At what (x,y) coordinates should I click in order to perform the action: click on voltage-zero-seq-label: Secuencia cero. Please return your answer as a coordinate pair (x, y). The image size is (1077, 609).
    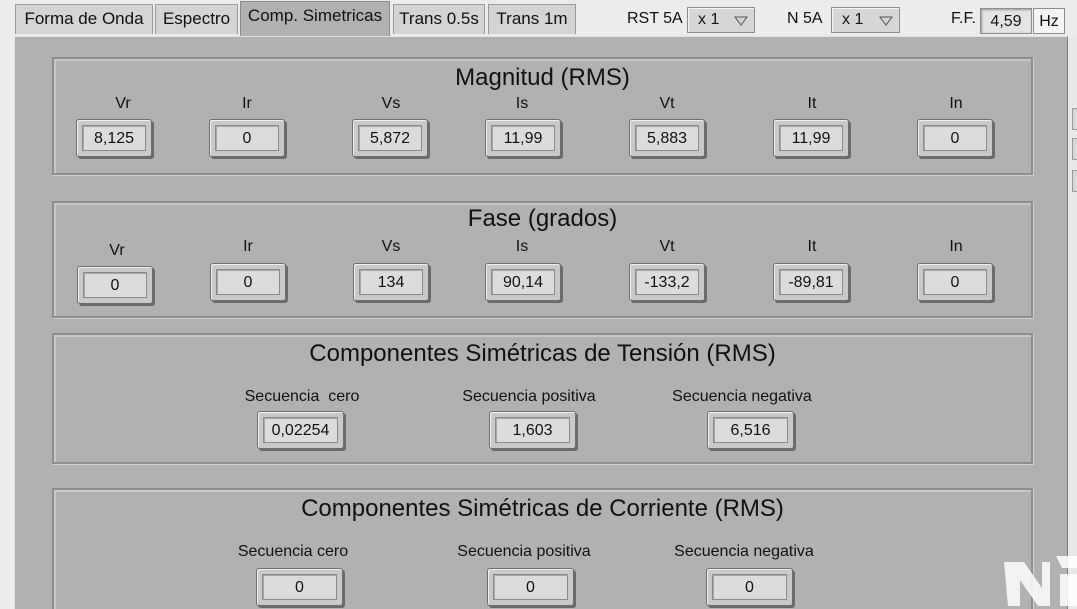
    Looking at the image, I should click on (302, 396).